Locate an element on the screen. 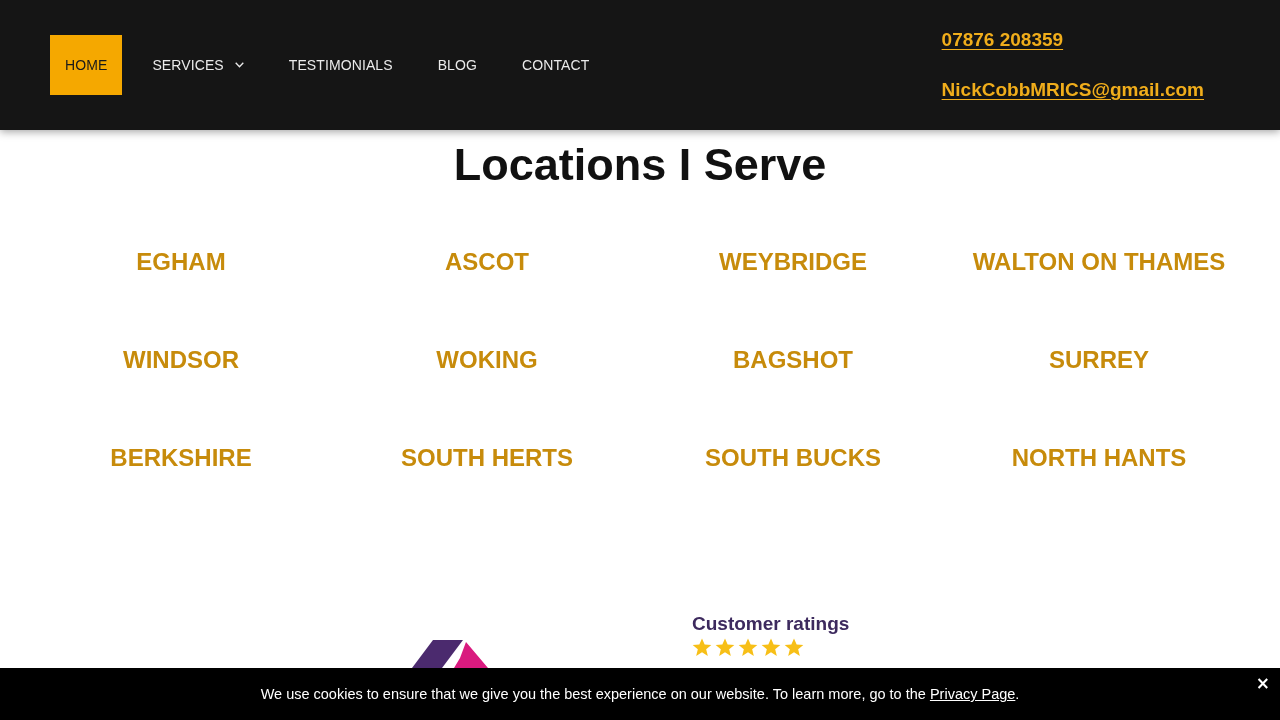  location-label: WALTON ON THAMES is located at coordinates (1099, 262).